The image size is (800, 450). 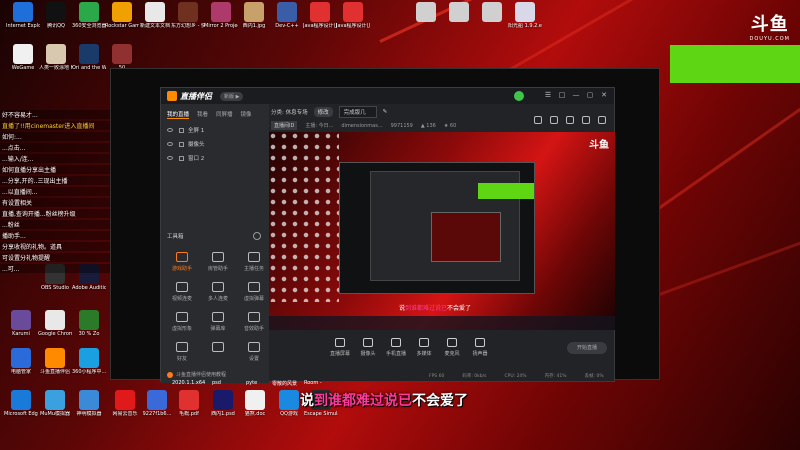 What do you see at coordinates (586, 120) in the screenshot?
I see `notification-icon` at bounding box center [586, 120].